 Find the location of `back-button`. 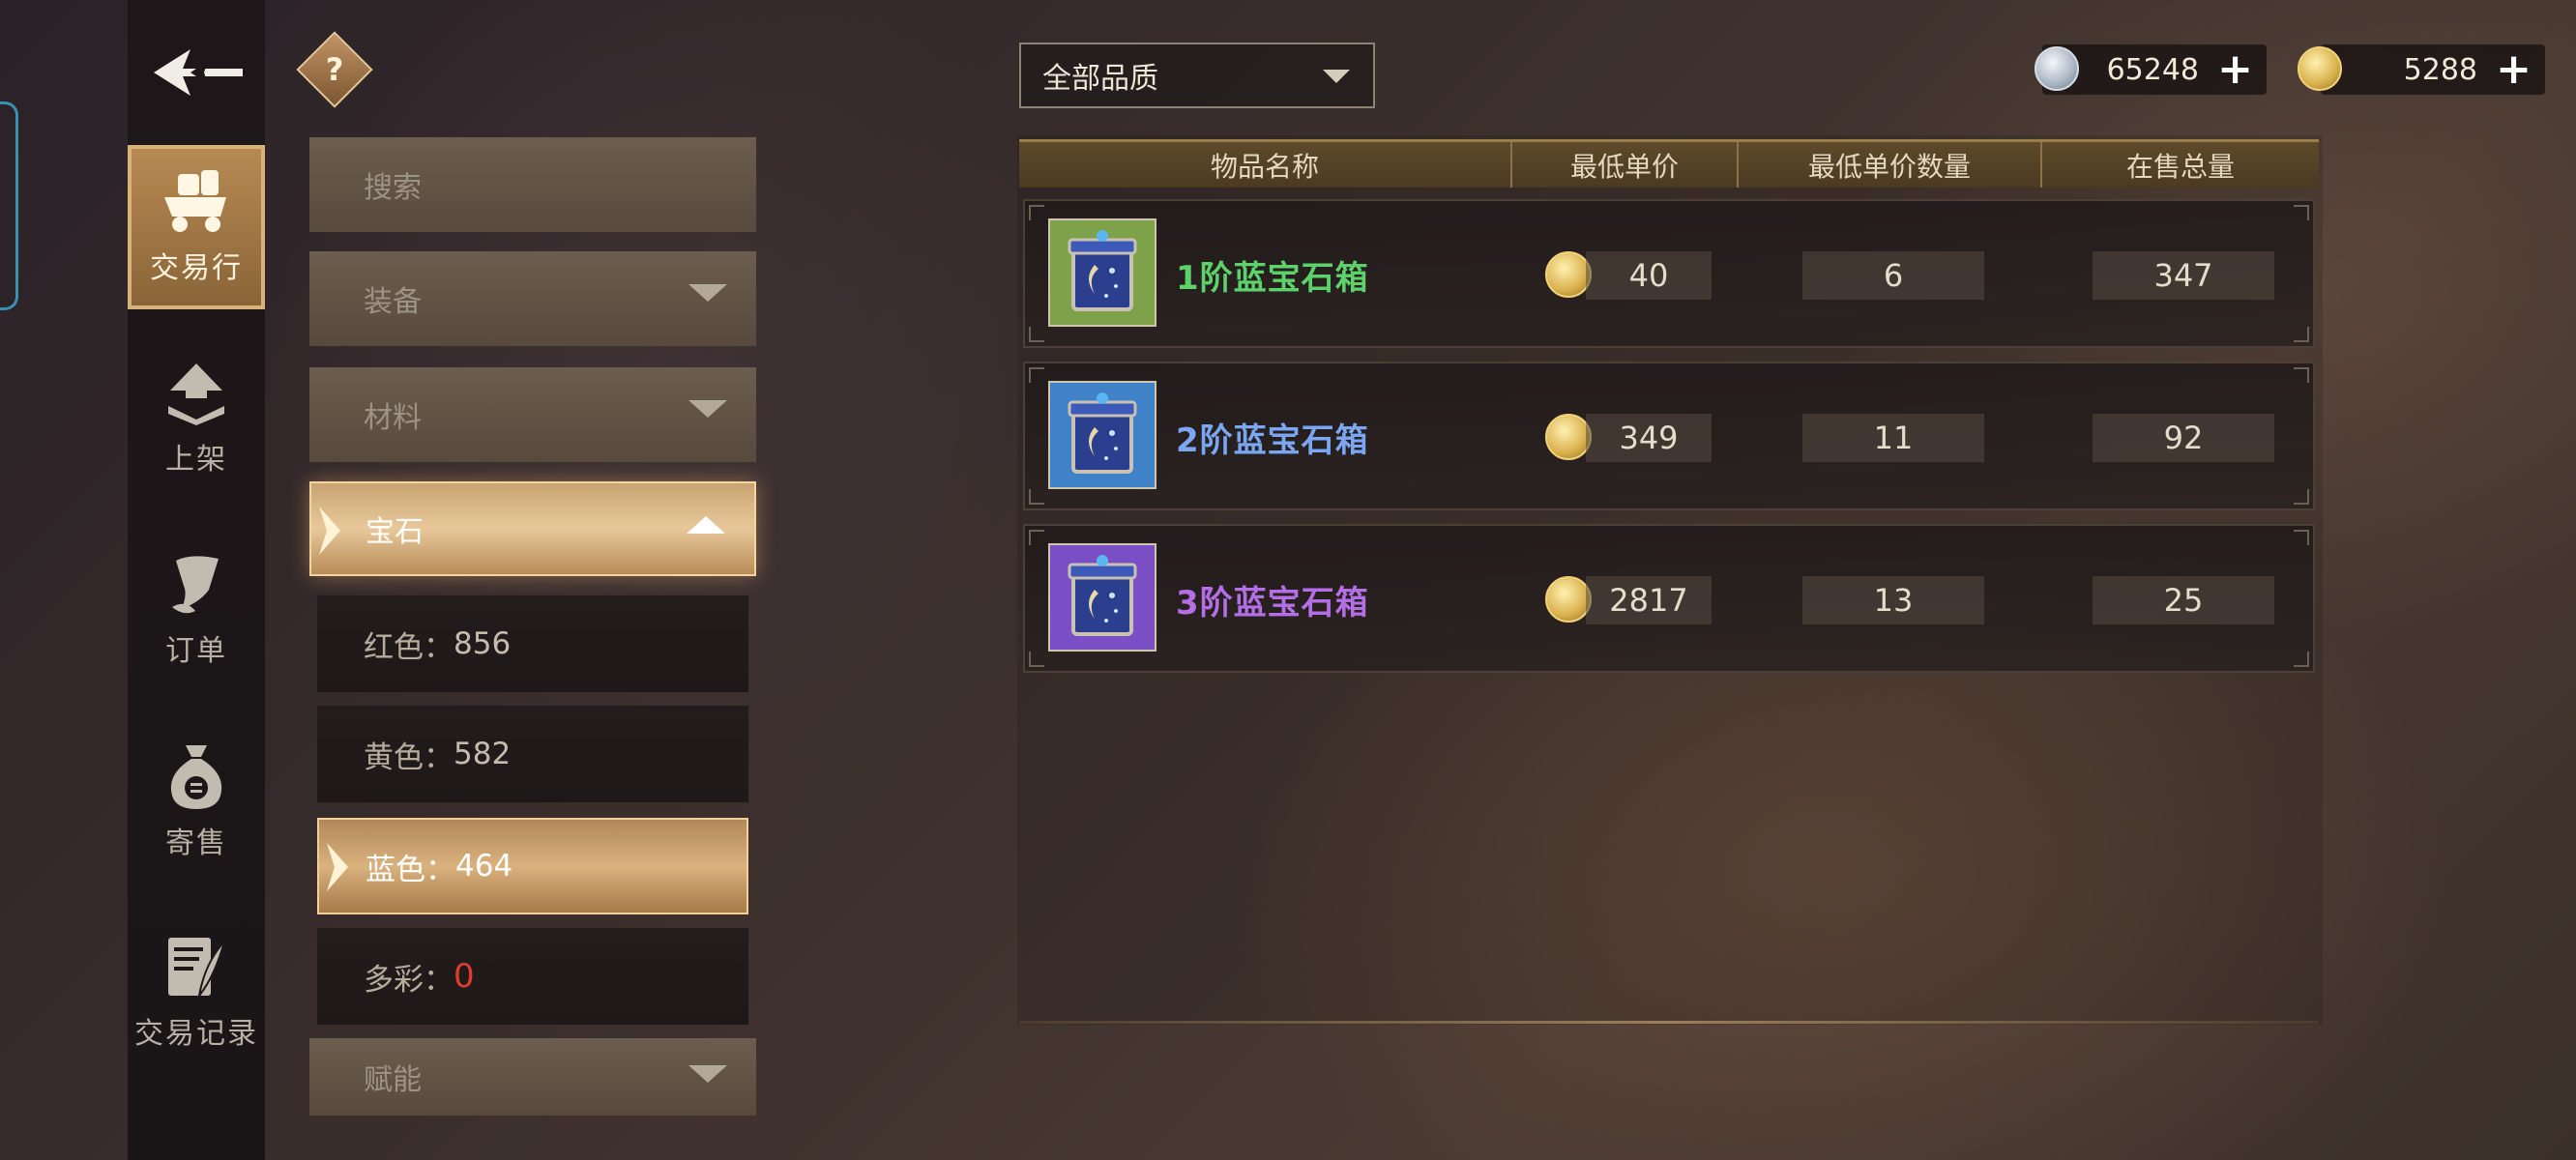

back-button is located at coordinates (198, 72).